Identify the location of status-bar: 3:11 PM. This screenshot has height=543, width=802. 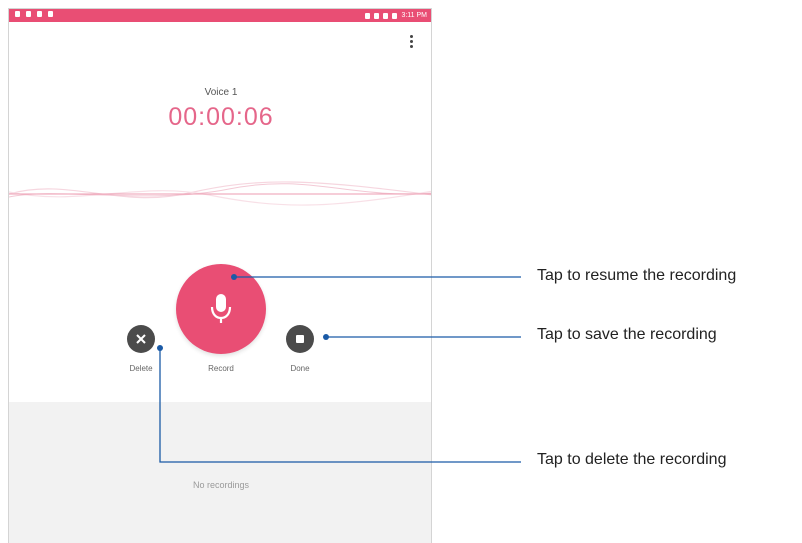
(220, 15).